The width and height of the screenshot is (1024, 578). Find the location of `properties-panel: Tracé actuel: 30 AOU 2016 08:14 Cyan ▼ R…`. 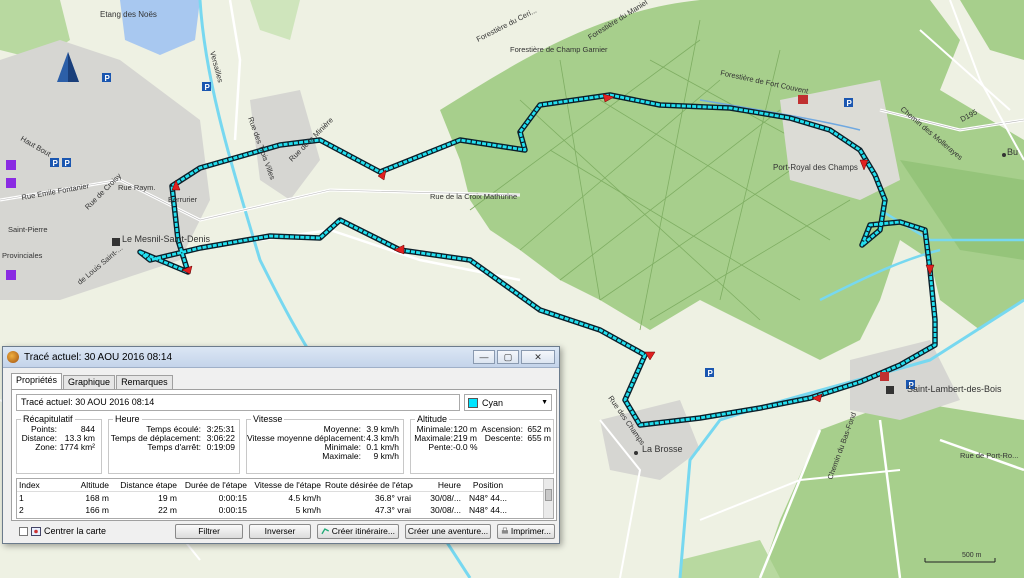

properties-panel: Tracé actuel: 30 AOU 2016 08:14 Cyan ▼ R… is located at coordinates (284, 455).